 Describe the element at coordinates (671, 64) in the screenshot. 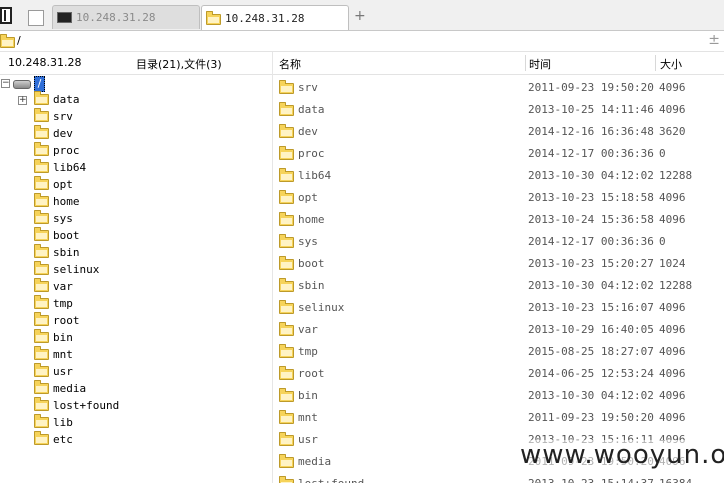

I see `column-size: 大小` at that location.